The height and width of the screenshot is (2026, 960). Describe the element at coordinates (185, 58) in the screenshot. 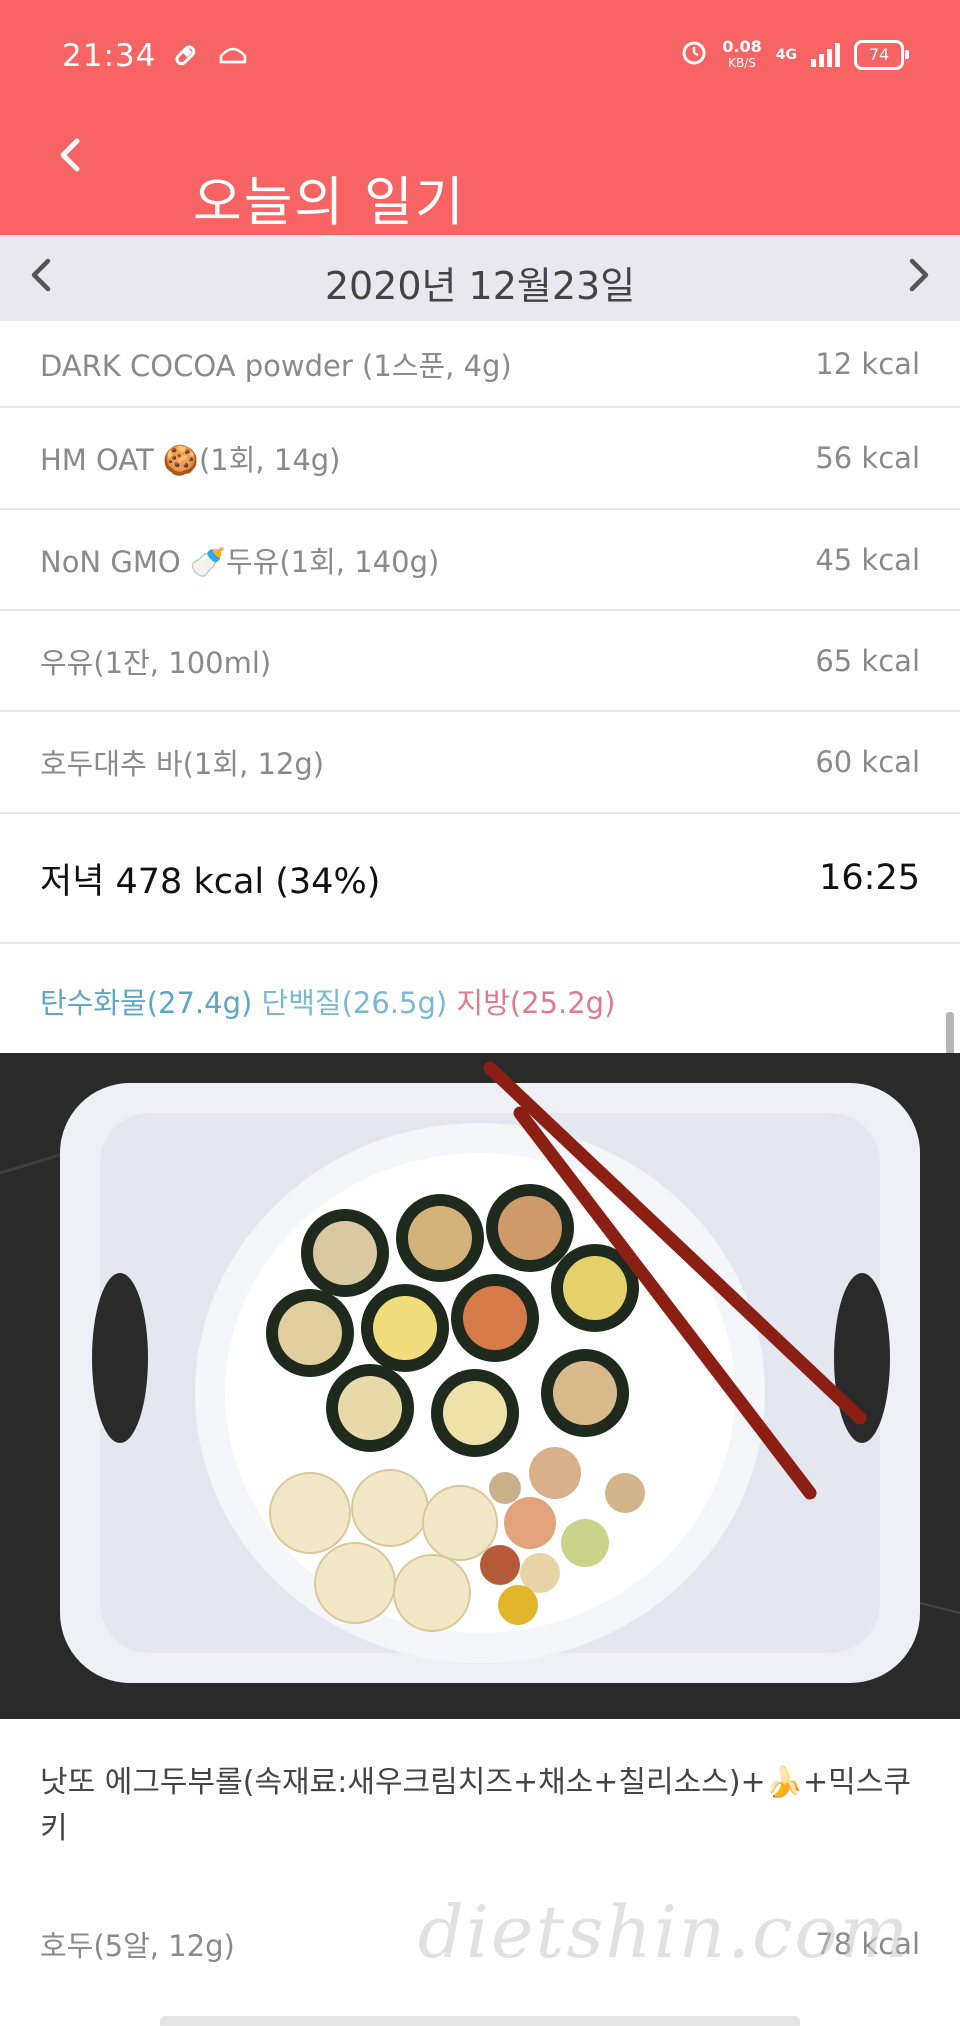

I see `pill-icon` at that location.